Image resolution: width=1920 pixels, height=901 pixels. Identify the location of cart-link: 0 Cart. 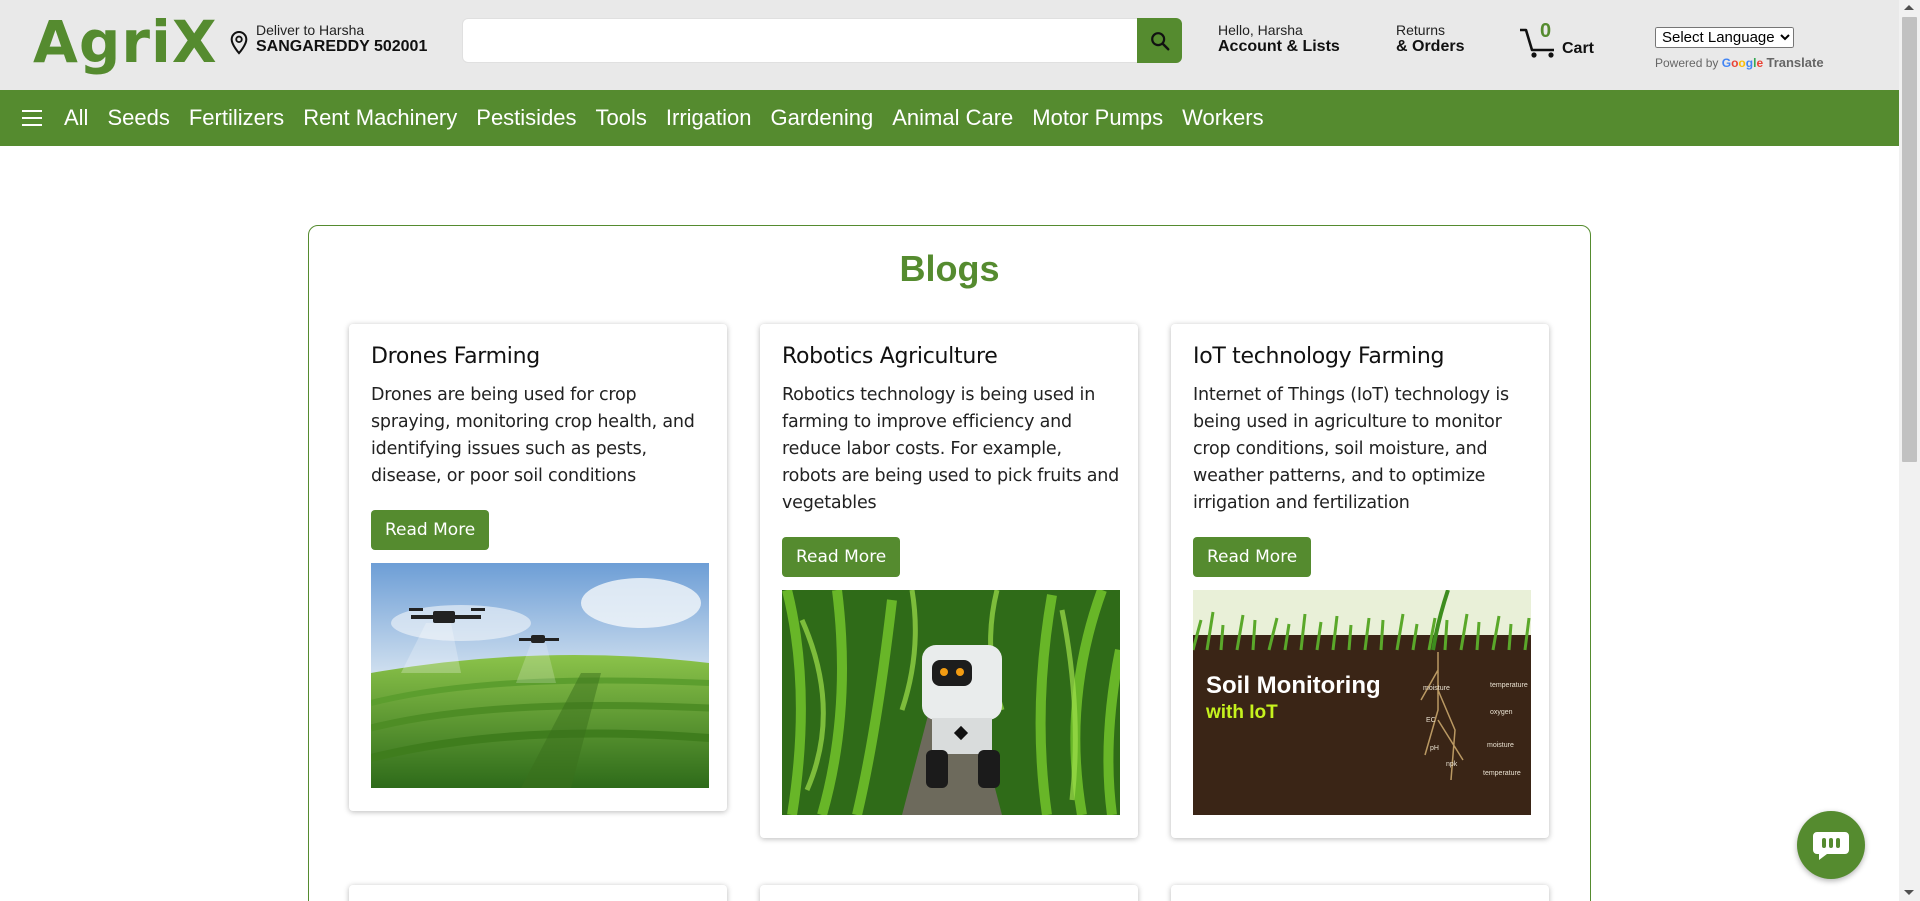
(1558, 40).